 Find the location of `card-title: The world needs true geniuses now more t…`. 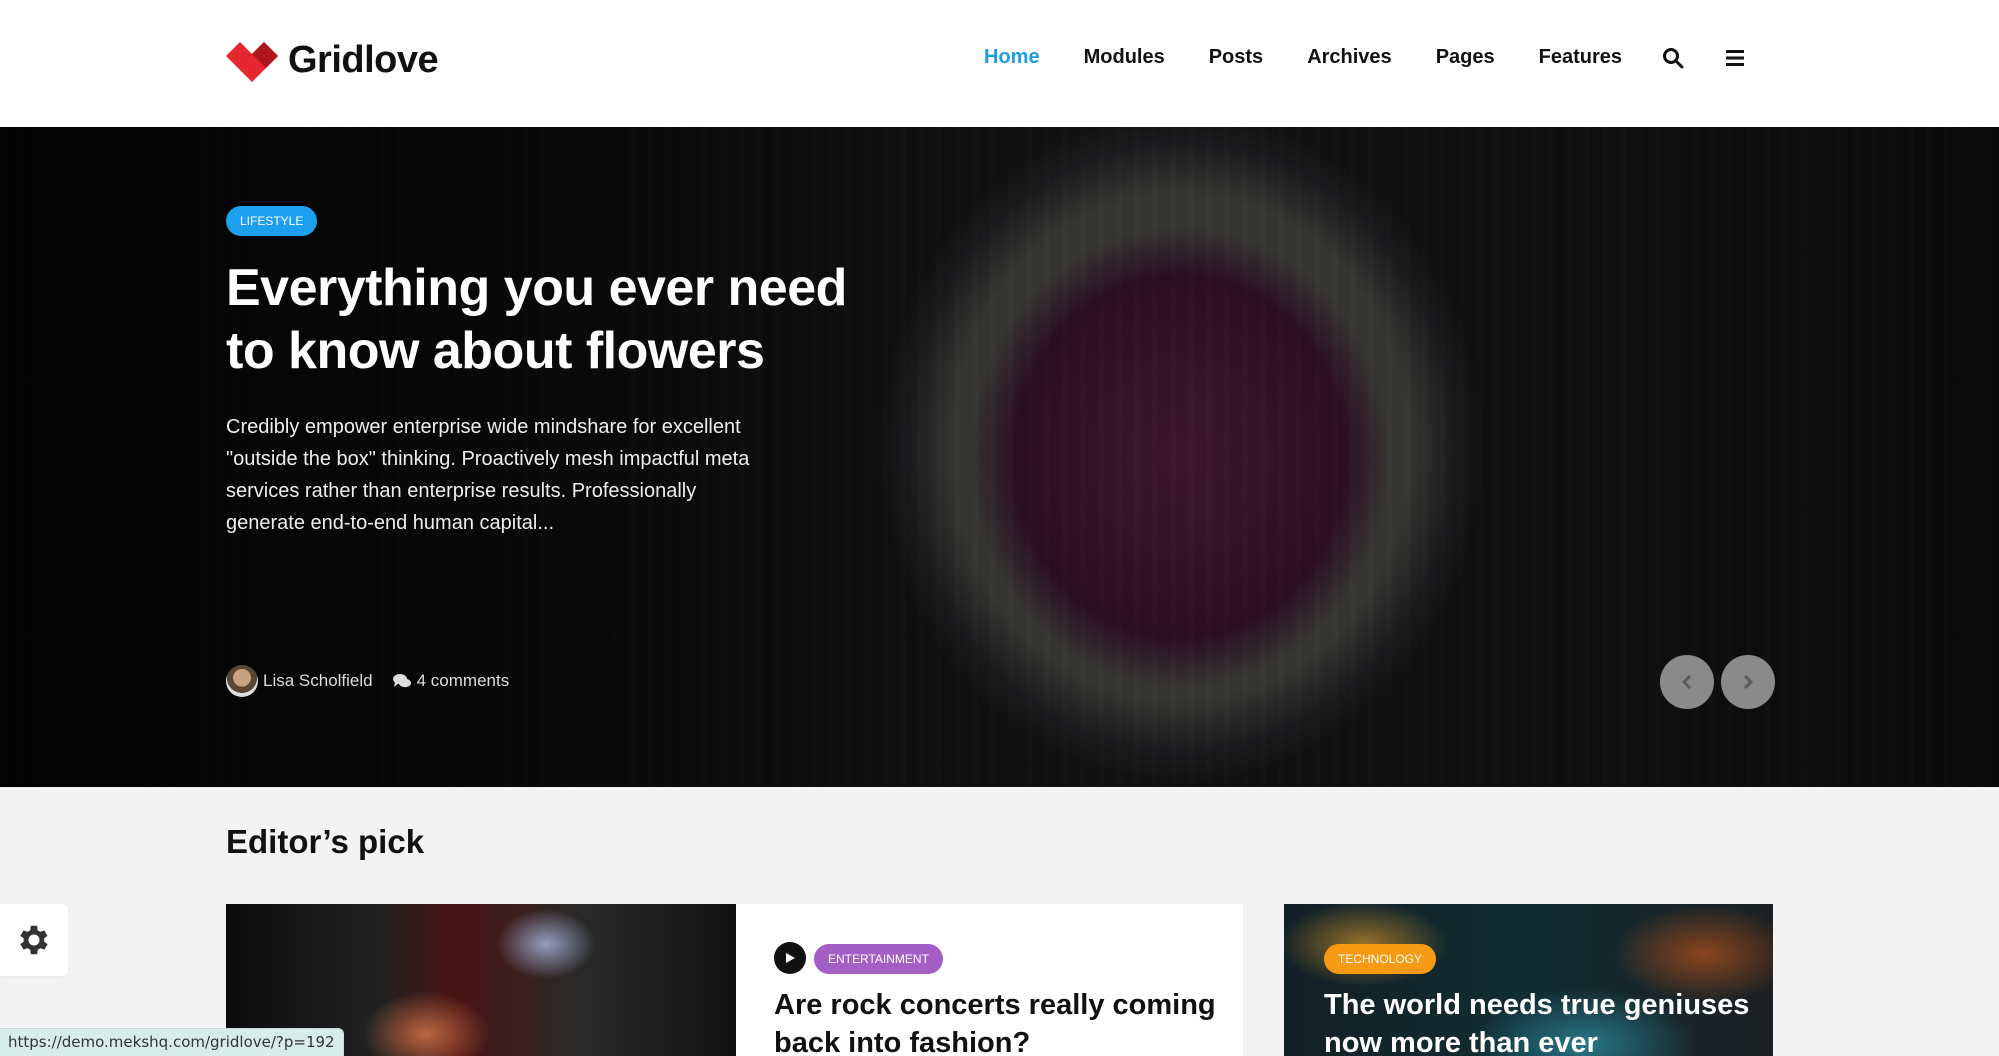

card-title: The world needs true geniuses now more t… is located at coordinates (1544, 1021).